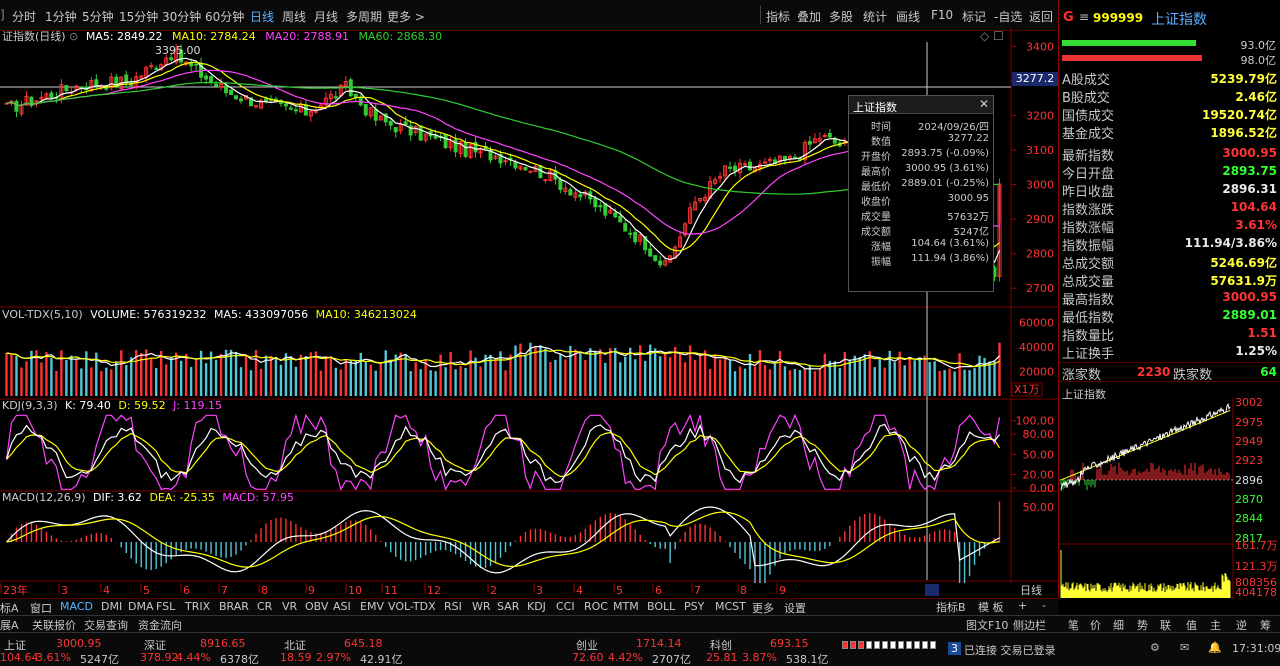  What do you see at coordinates (1008, 16) in the screenshot?
I see `tool-favorite: -自选` at bounding box center [1008, 16].